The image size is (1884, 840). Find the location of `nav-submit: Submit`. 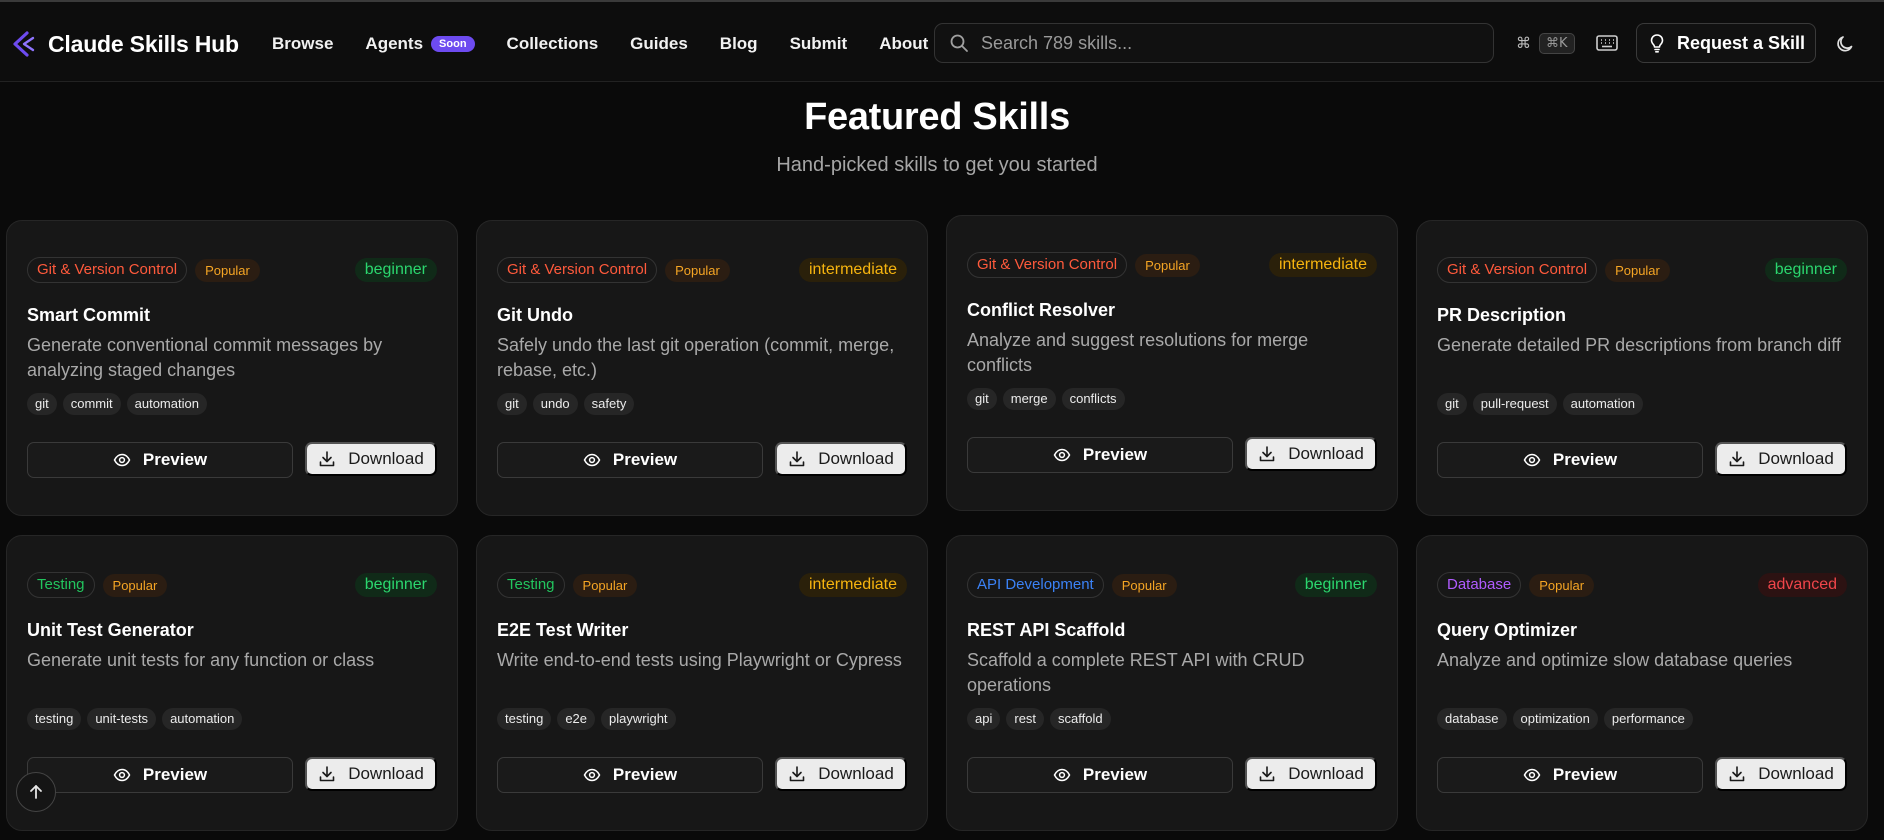

nav-submit: Submit is located at coordinates (819, 44).